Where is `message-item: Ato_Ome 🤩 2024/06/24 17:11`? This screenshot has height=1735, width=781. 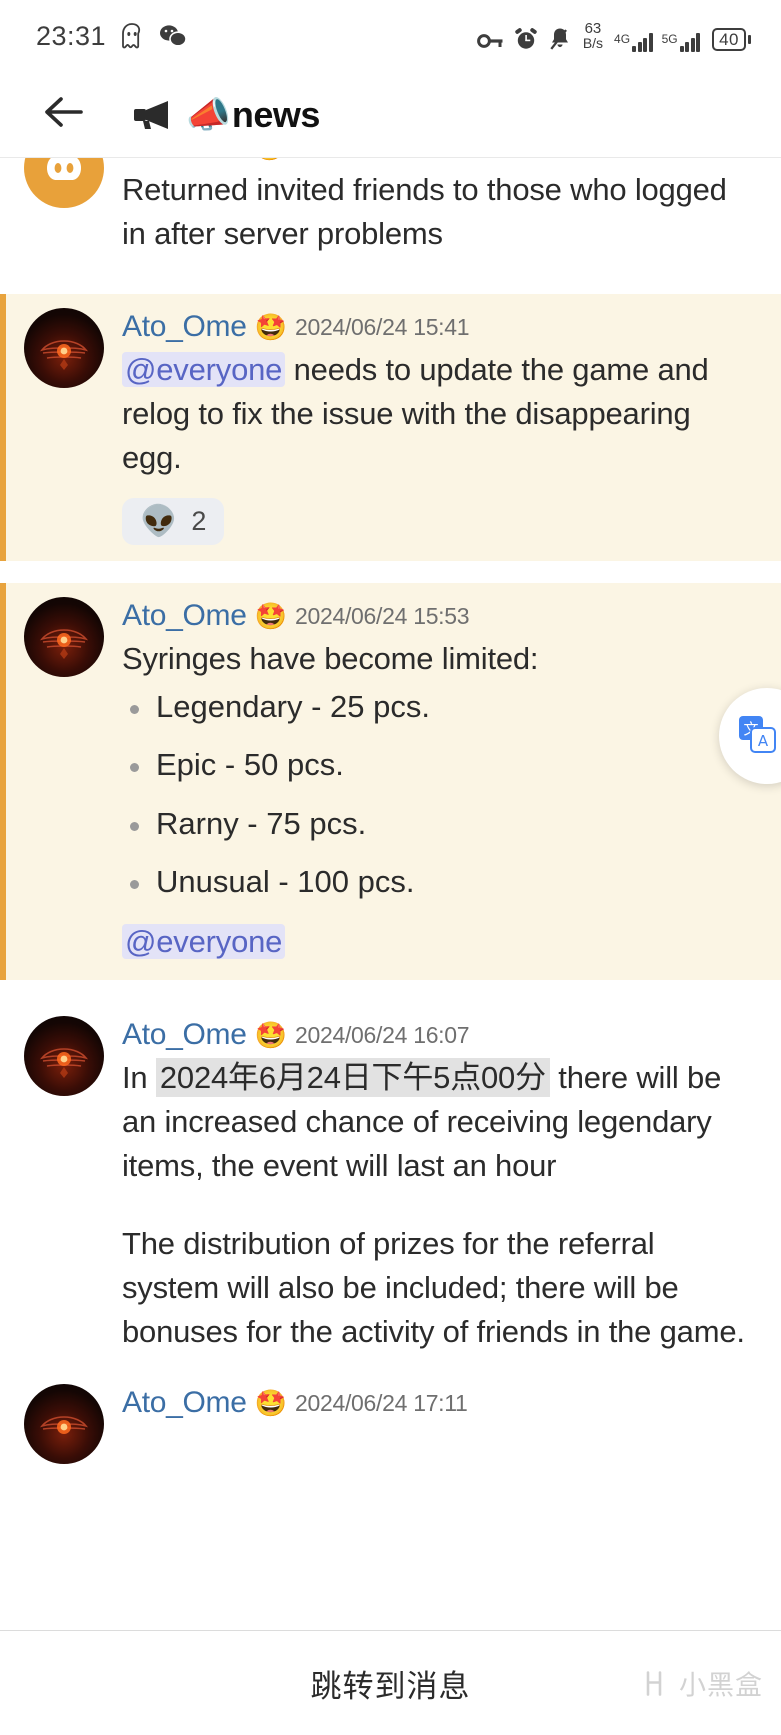
message-item: Ato_Ome 🤩 2024/06/24 17:11 is located at coordinates (390, 1425).